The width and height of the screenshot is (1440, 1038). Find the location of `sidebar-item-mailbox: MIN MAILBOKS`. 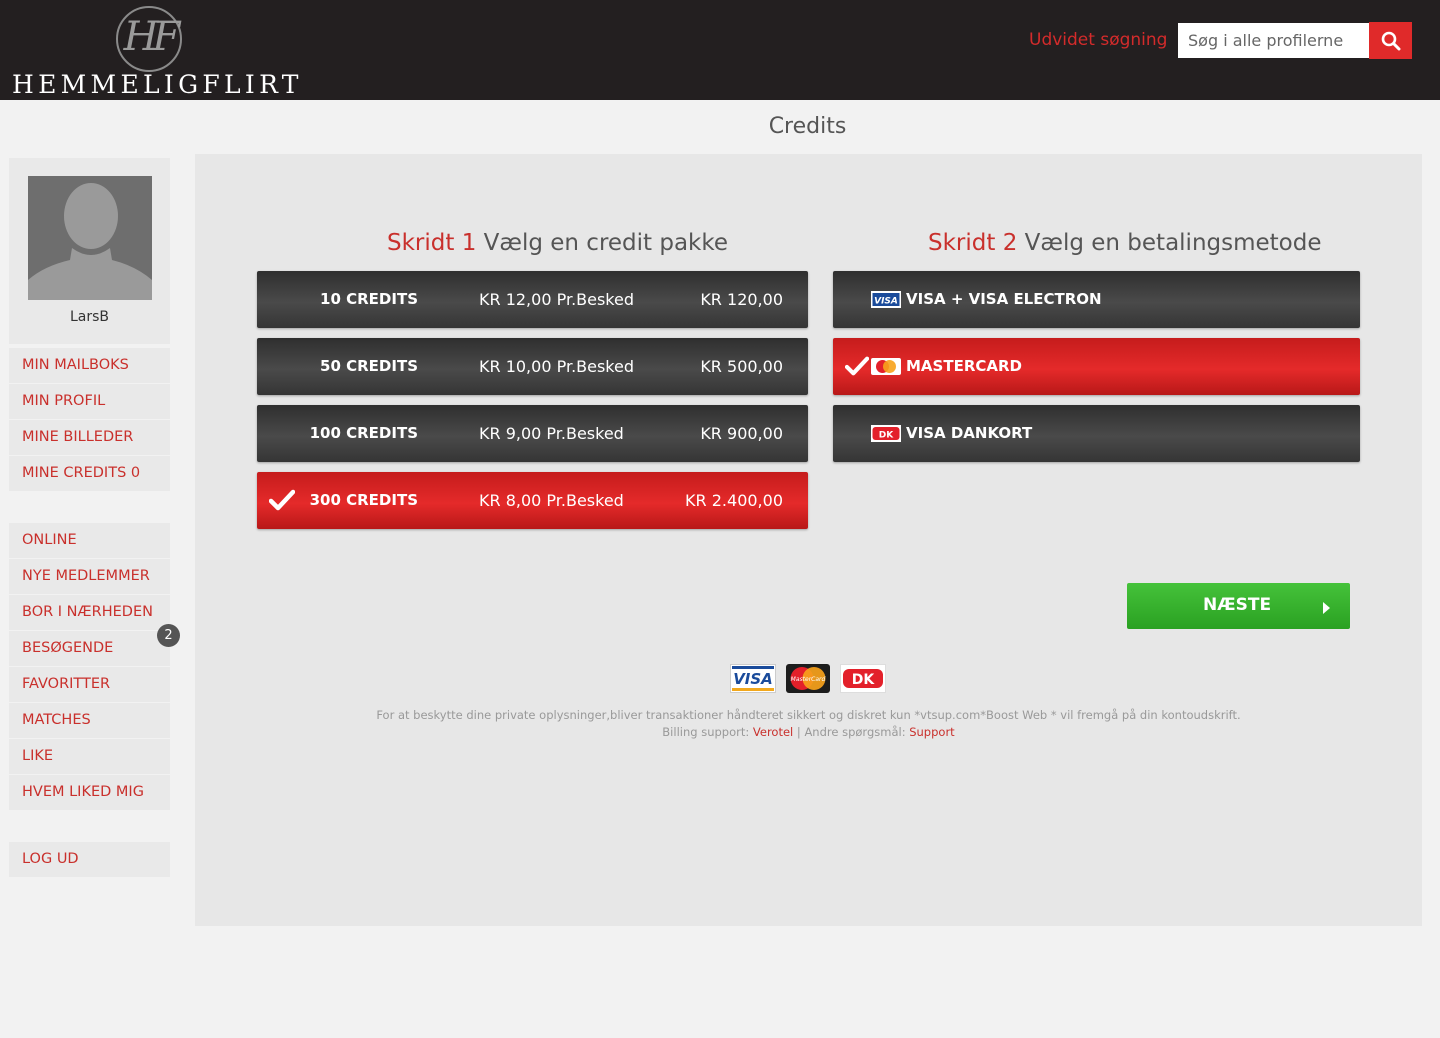

sidebar-item-mailbox: MIN MAILBOKS is located at coordinates (89, 365).